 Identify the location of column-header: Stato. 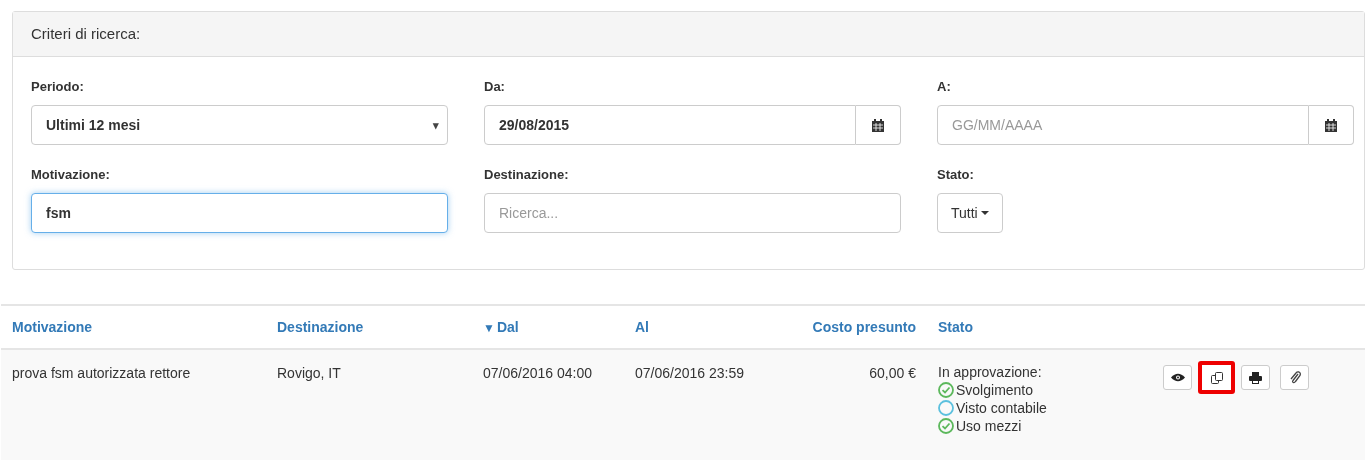
(955, 326).